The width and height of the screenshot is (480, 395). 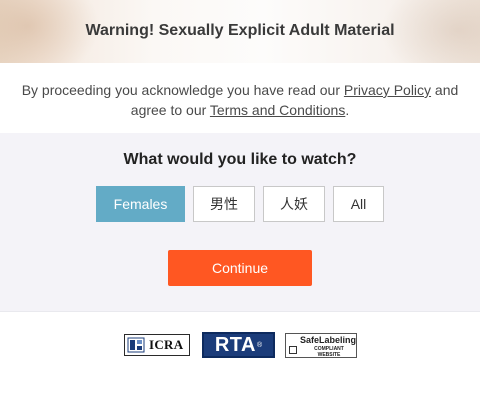 What do you see at coordinates (329, 355) in the screenshot?
I see `safelabeling-sub-2: WEBSITE` at bounding box center [329, 355].